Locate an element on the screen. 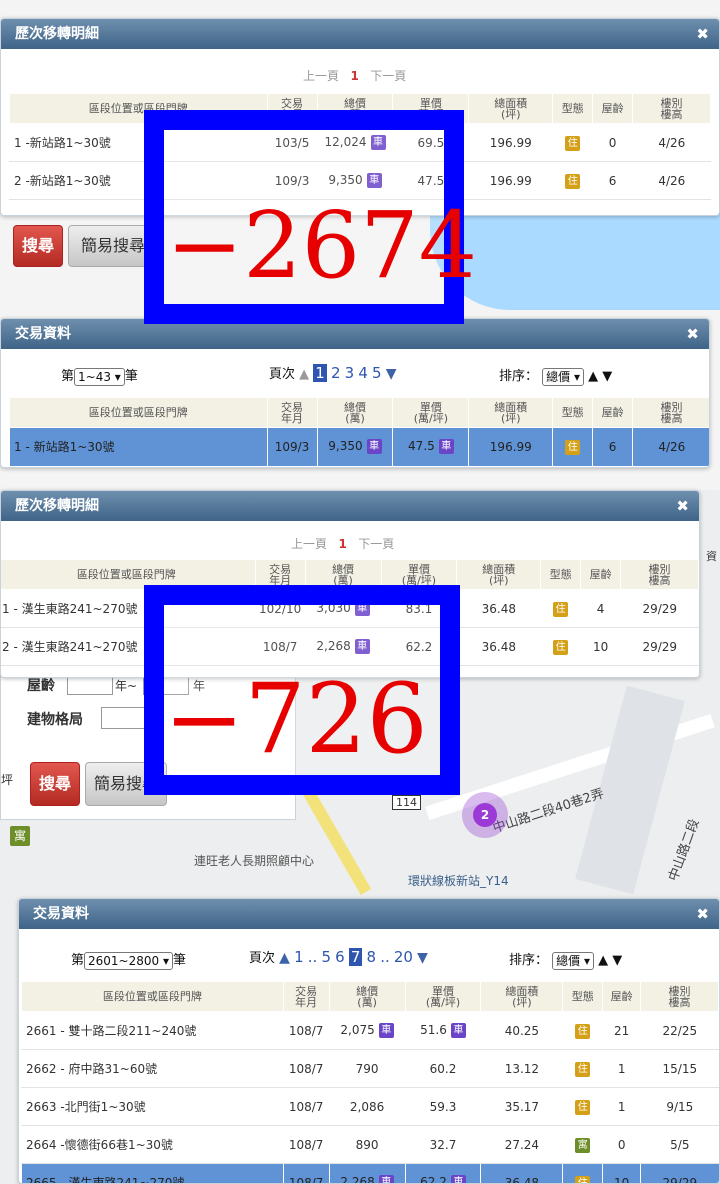  page-nav: 頁次 ▲ 1 .. 5 6 7 8 .. 20 ▼ is located at coordinates (338, 956).